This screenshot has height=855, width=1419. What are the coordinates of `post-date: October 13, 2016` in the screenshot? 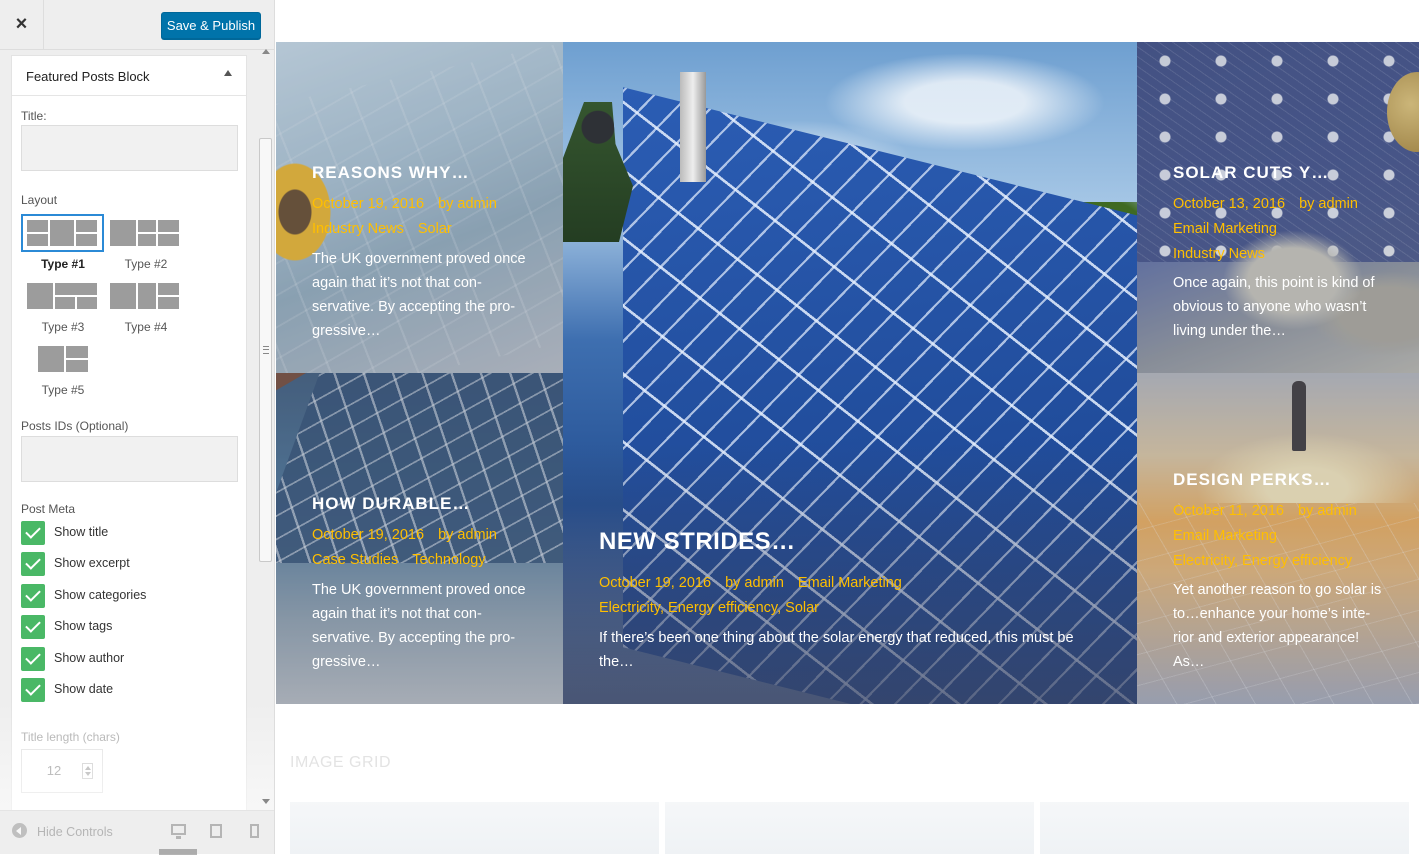 It's located at (1229, 204).